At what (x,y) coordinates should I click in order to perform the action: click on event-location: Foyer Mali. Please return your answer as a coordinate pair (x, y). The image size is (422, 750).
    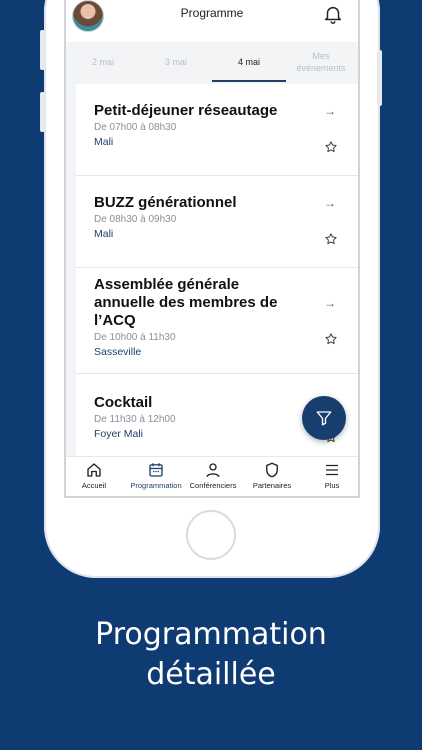
    Looking at the image, I should click on (119, 434).